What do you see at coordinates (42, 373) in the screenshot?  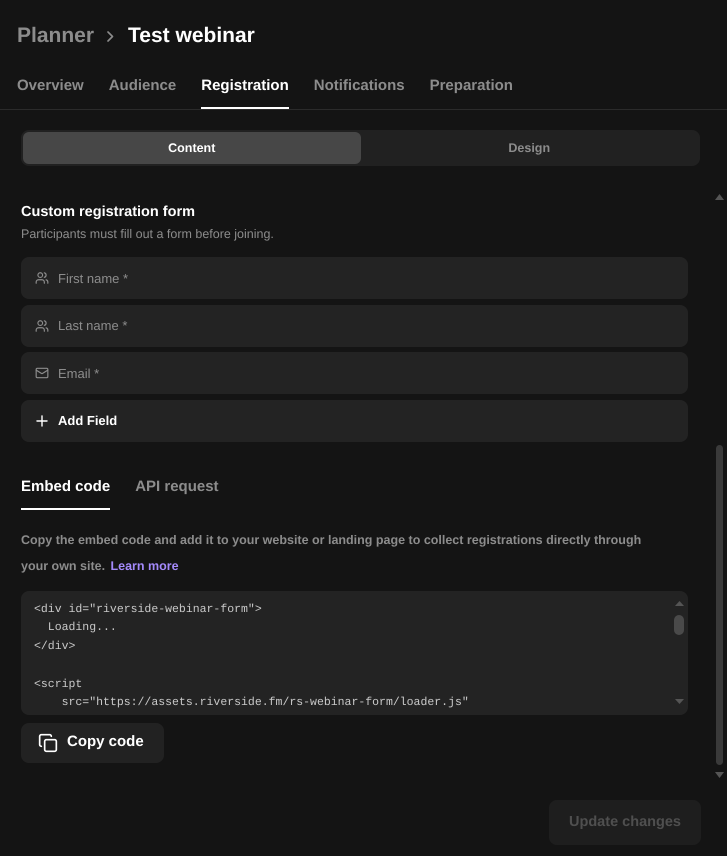 I see `mail-icon` at bounding box center [42, 373].